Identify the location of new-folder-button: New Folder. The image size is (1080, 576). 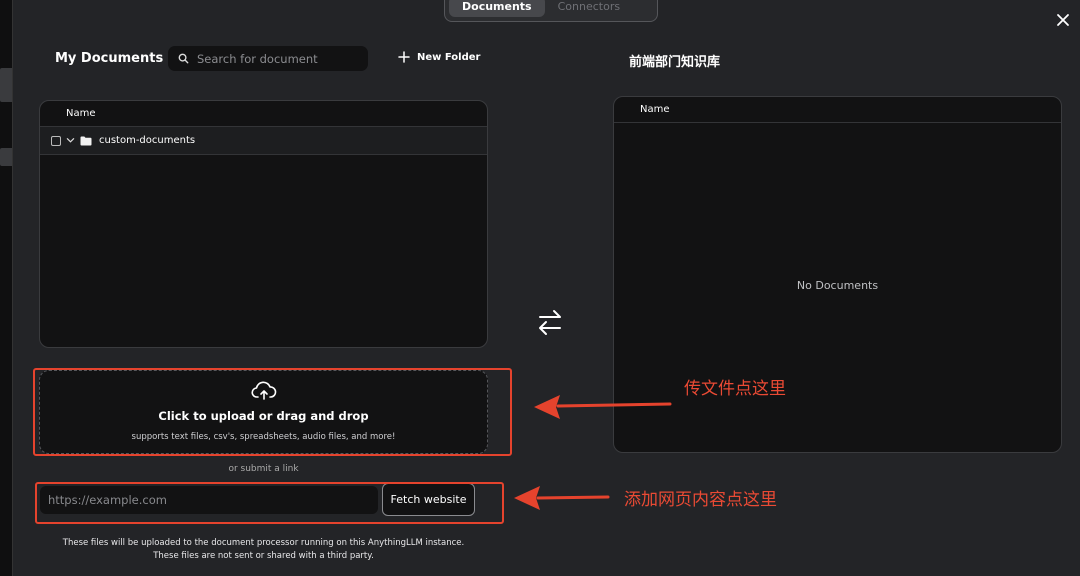
(439, 57).